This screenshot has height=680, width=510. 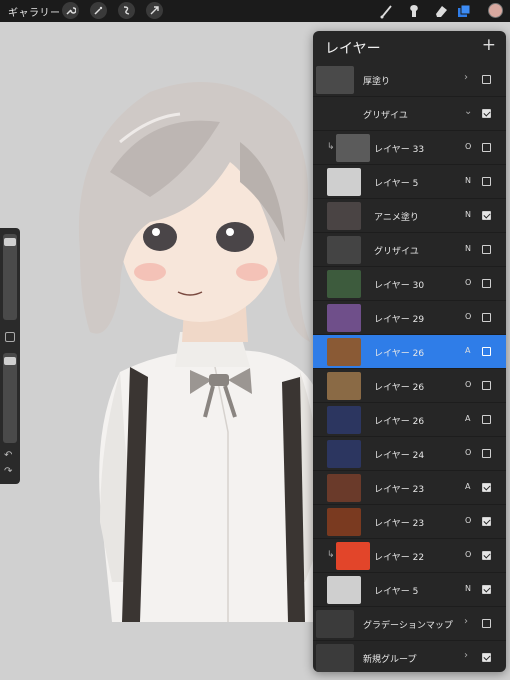 I want to click on selection-icon, so click(x=126, y=10).